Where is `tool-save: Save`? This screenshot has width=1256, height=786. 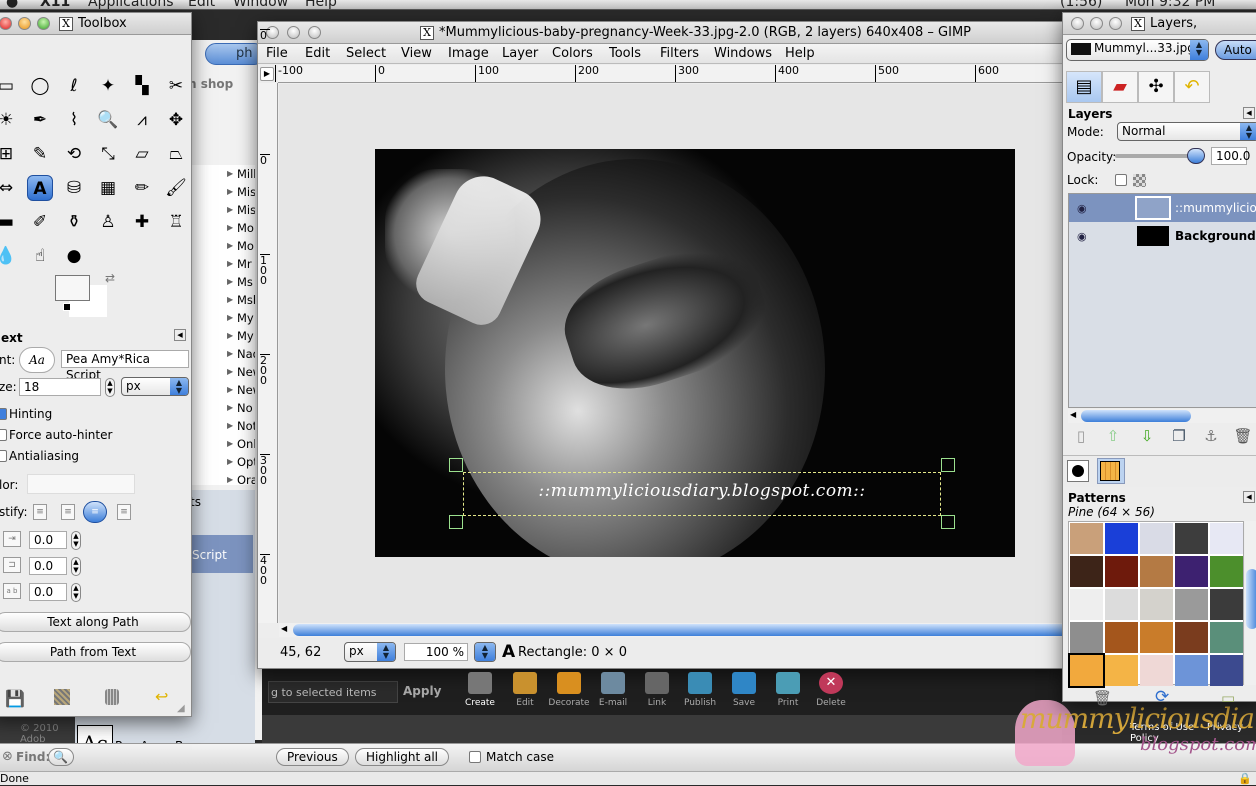
tool-save: Save is located at coordinates (744, 690).